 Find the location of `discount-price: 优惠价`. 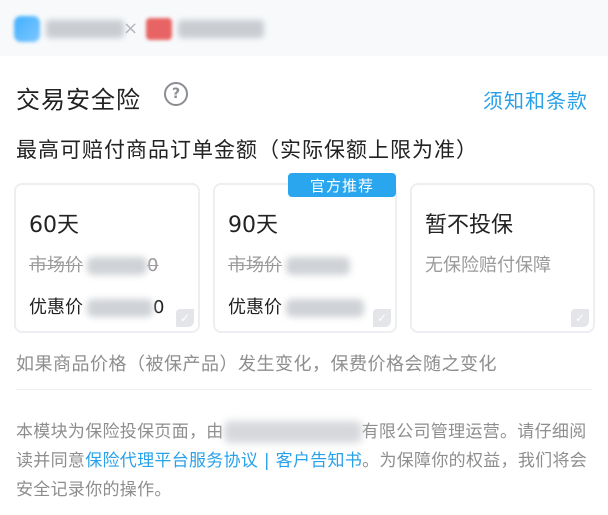

discount-price: 优惠价 is located at coordinates (296, 306).